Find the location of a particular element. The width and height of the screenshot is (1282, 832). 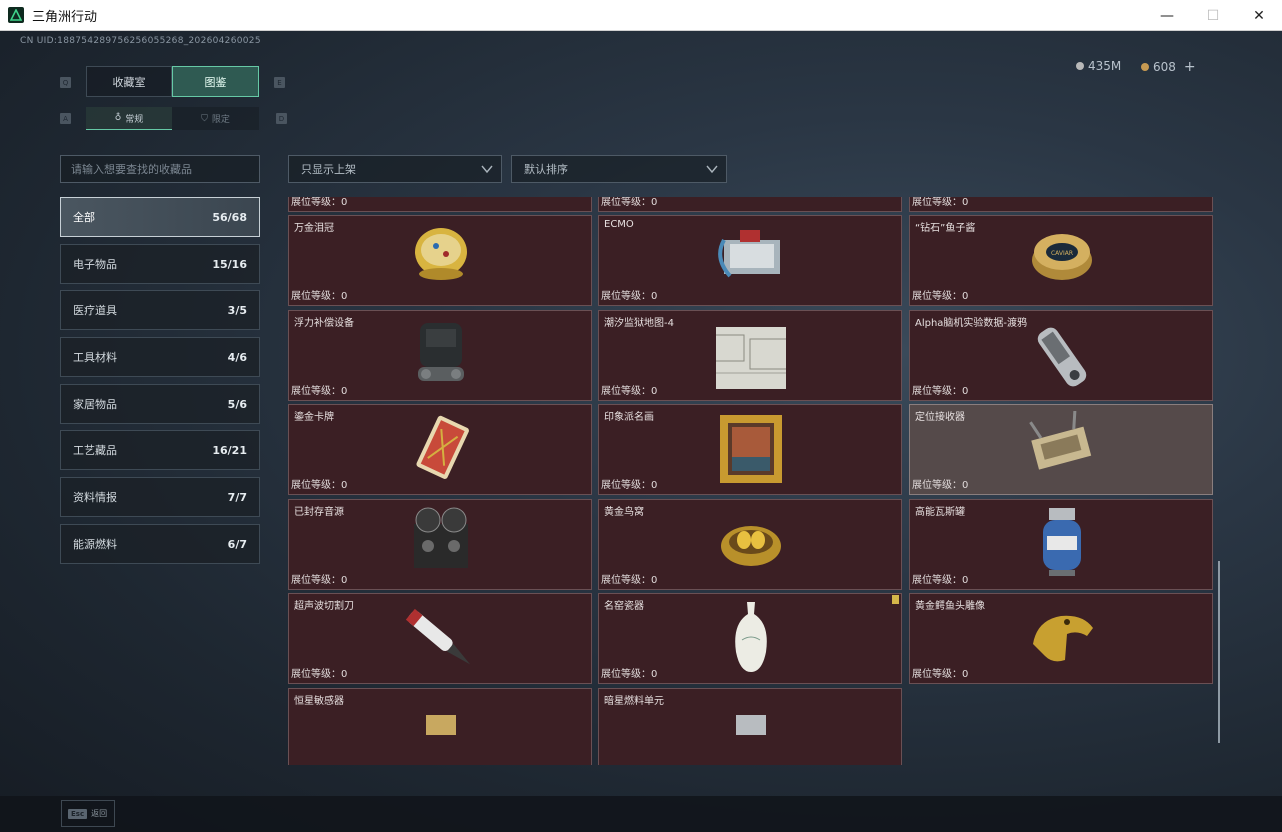

shelf-filter-dropdown: 只显示上架 is located at coordinates (395, 169).